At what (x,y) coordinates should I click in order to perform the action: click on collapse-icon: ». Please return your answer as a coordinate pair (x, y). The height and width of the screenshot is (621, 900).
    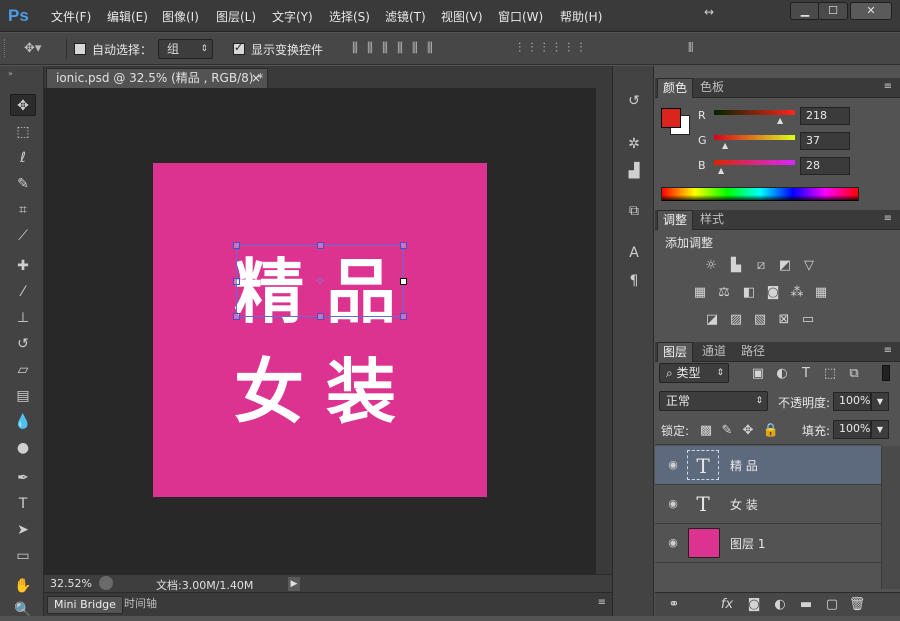
    Looking at the image, I should click on (10, 73).